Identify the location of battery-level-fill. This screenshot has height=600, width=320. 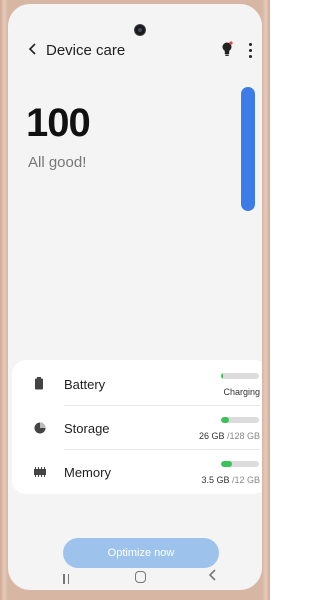
(222, 376).